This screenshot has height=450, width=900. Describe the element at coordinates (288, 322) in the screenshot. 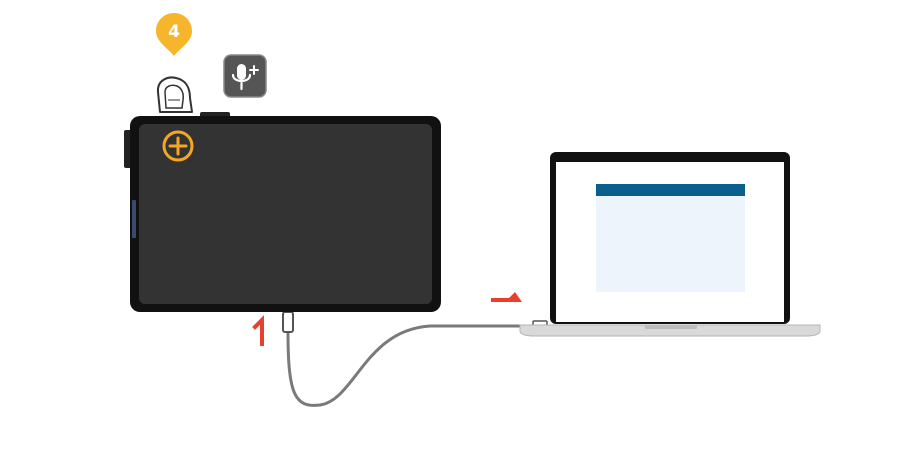

I see `usb-connector-tablet` at that location.